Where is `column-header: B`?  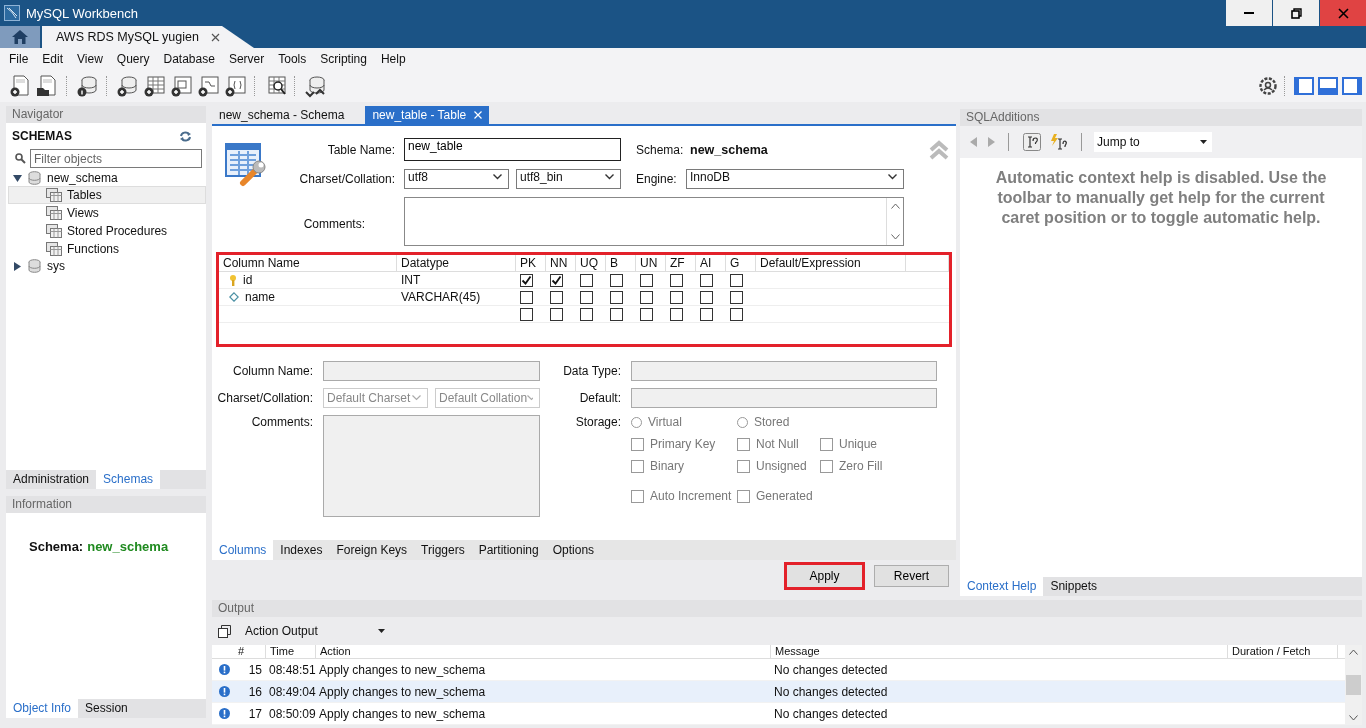 column-header: B is located at coordinates (621, 263).